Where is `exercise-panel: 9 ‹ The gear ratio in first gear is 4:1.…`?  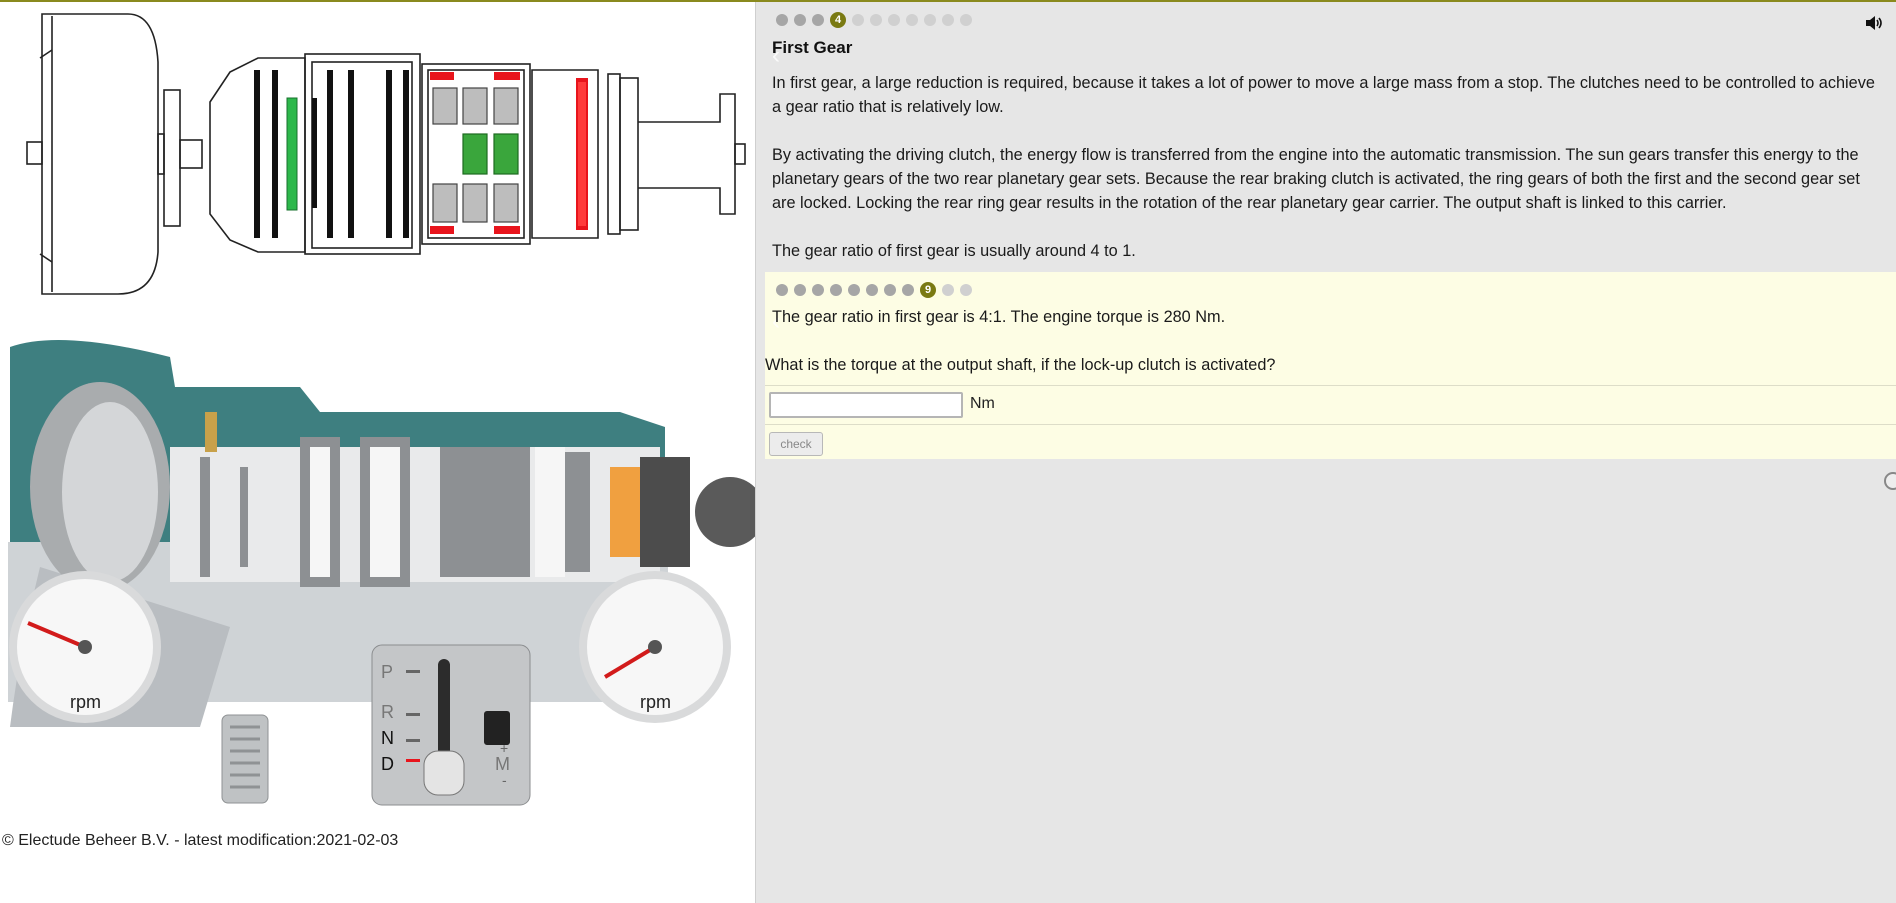
exercise-panel: 9 ‹ The gear ratio in first gear is 4:1.… is located at coordinates (1330, 365).